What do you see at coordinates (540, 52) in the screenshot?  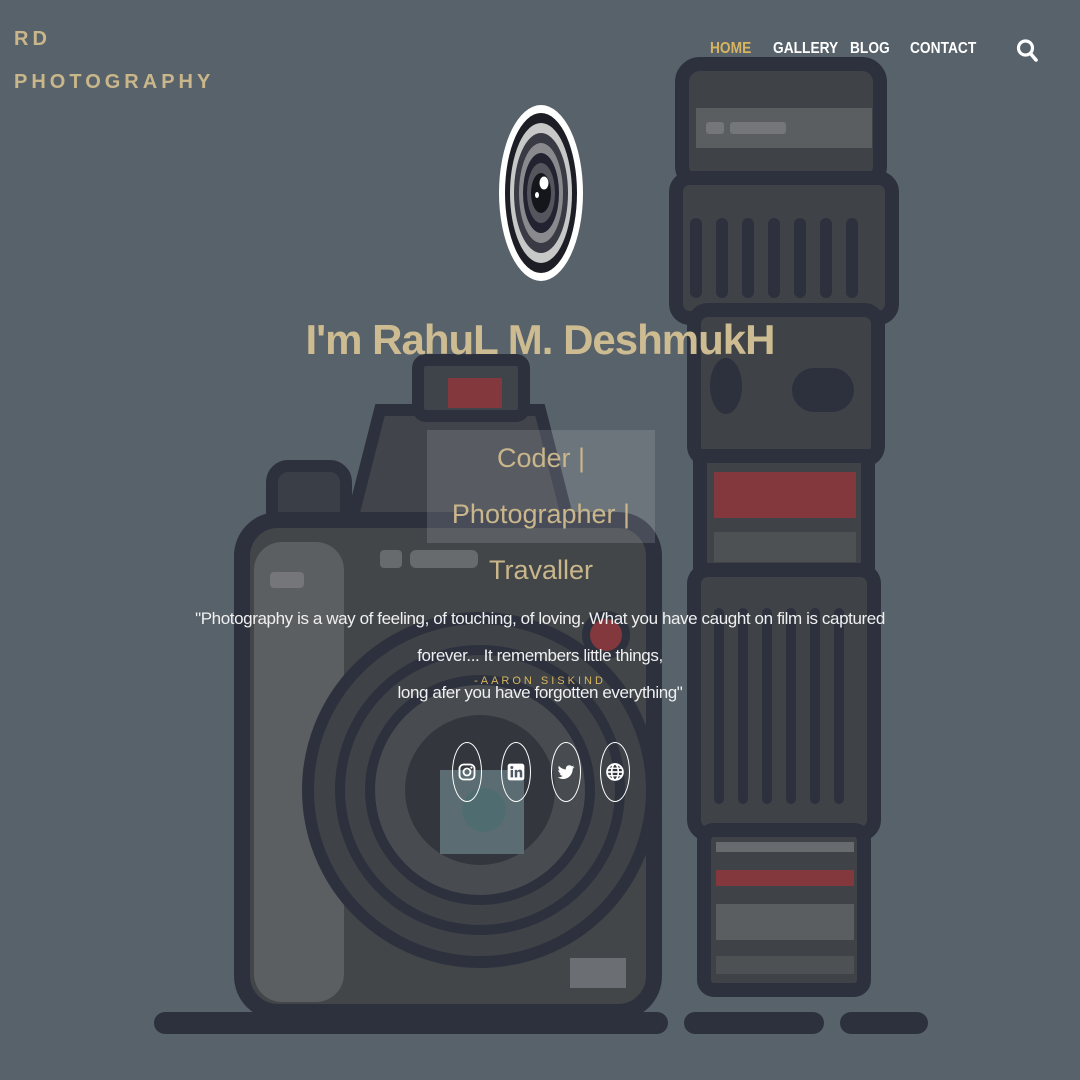 I see `main-nav: HOME GALLERY BLOG CONTACT` at bounding box center [540, 52].